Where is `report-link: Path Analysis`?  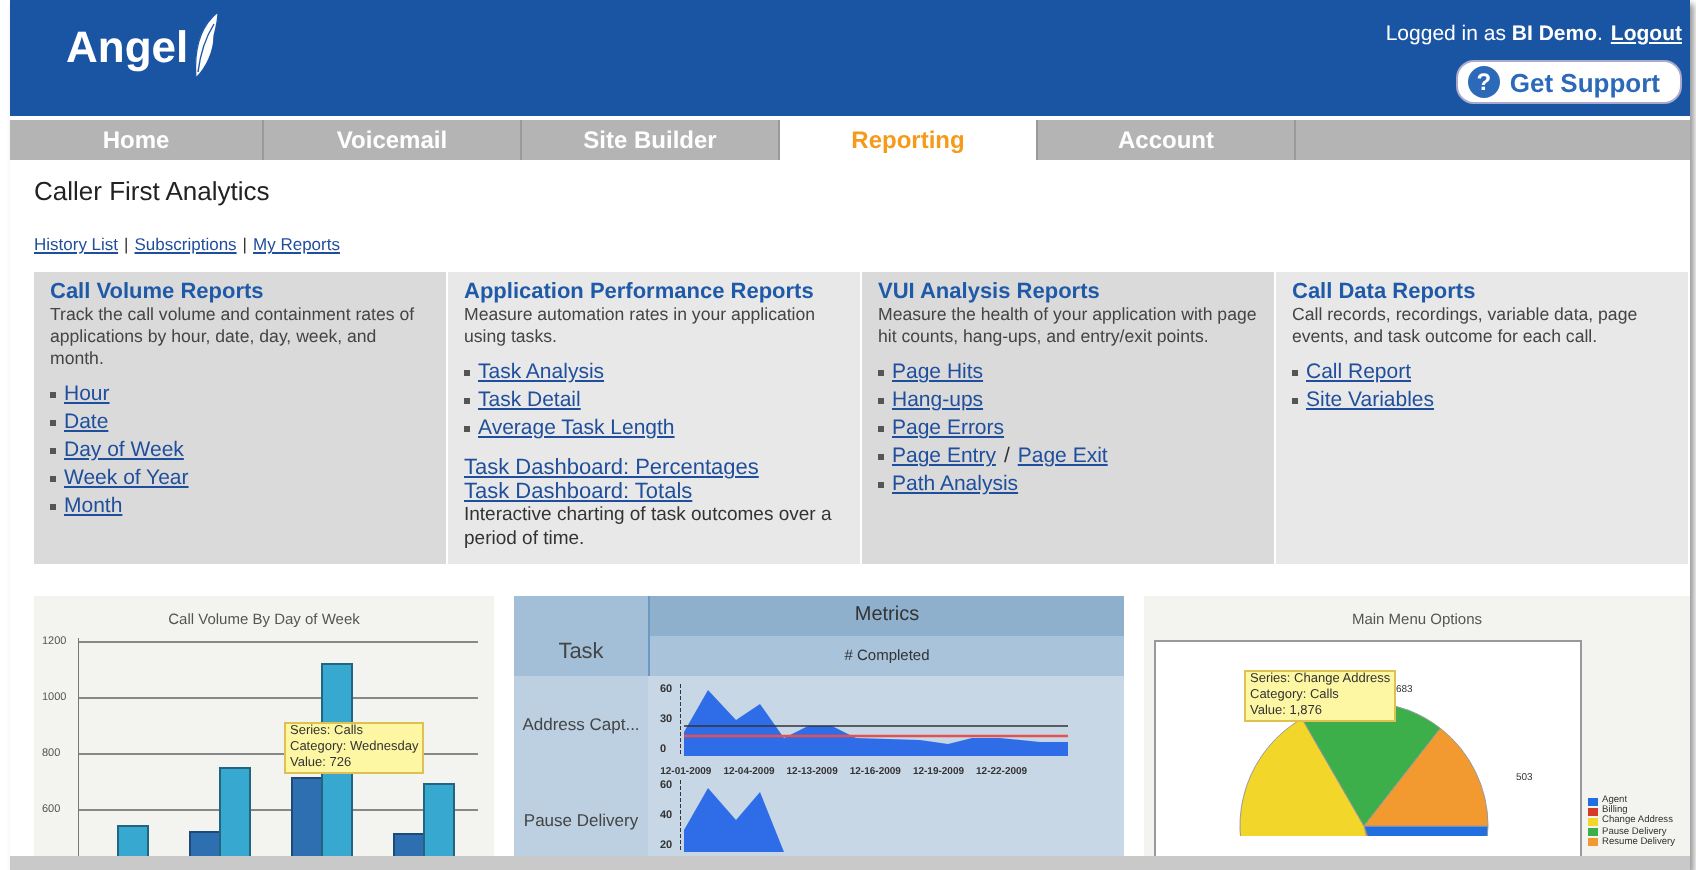
report-link: Path Analysis is located at coordinates (955, 485).